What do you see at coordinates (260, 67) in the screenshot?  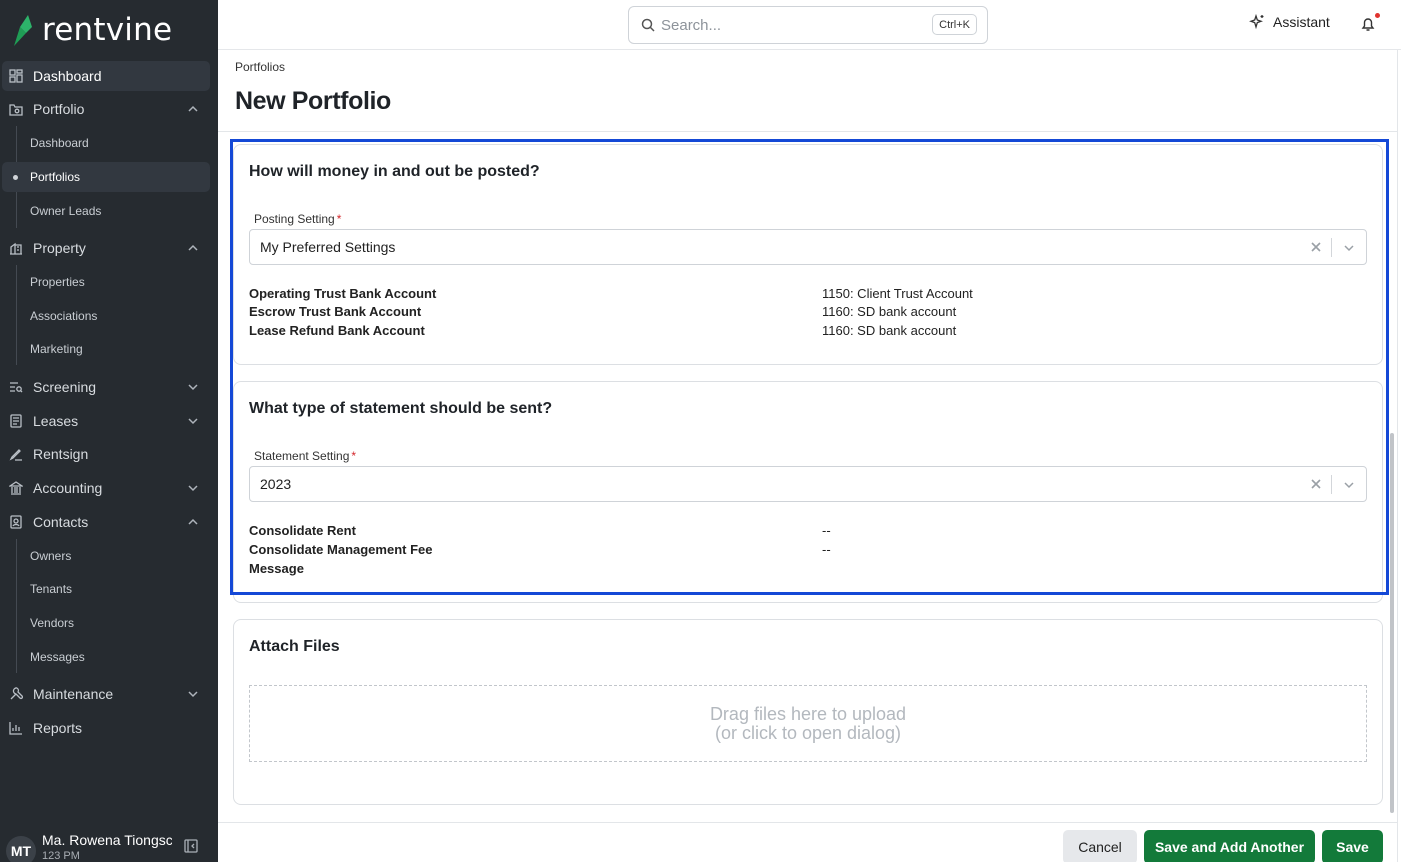 I see `breadcrumb: Portfolios` at bounding box center [260, 67].